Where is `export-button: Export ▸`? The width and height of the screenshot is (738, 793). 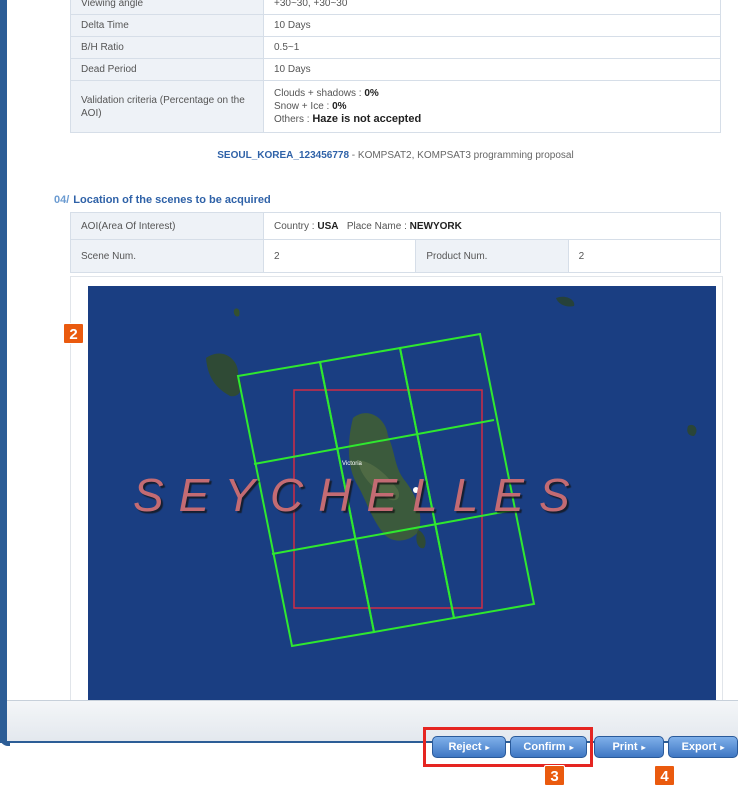
export-button: Export ▸ is located at coordinates (703, 747).